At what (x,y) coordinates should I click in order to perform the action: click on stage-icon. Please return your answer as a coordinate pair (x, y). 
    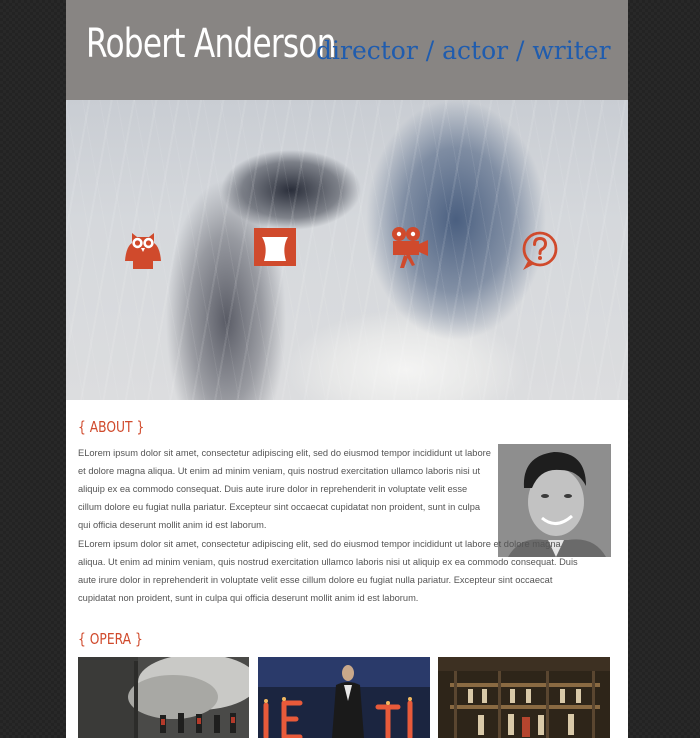
    Looking at the image, I should click on (275, 247).